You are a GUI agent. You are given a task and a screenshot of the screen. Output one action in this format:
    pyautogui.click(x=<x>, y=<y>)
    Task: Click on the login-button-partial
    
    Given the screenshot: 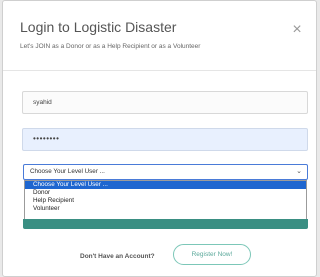 What is the action you would take?
    pyautogui.click(x=165, y=224)
    